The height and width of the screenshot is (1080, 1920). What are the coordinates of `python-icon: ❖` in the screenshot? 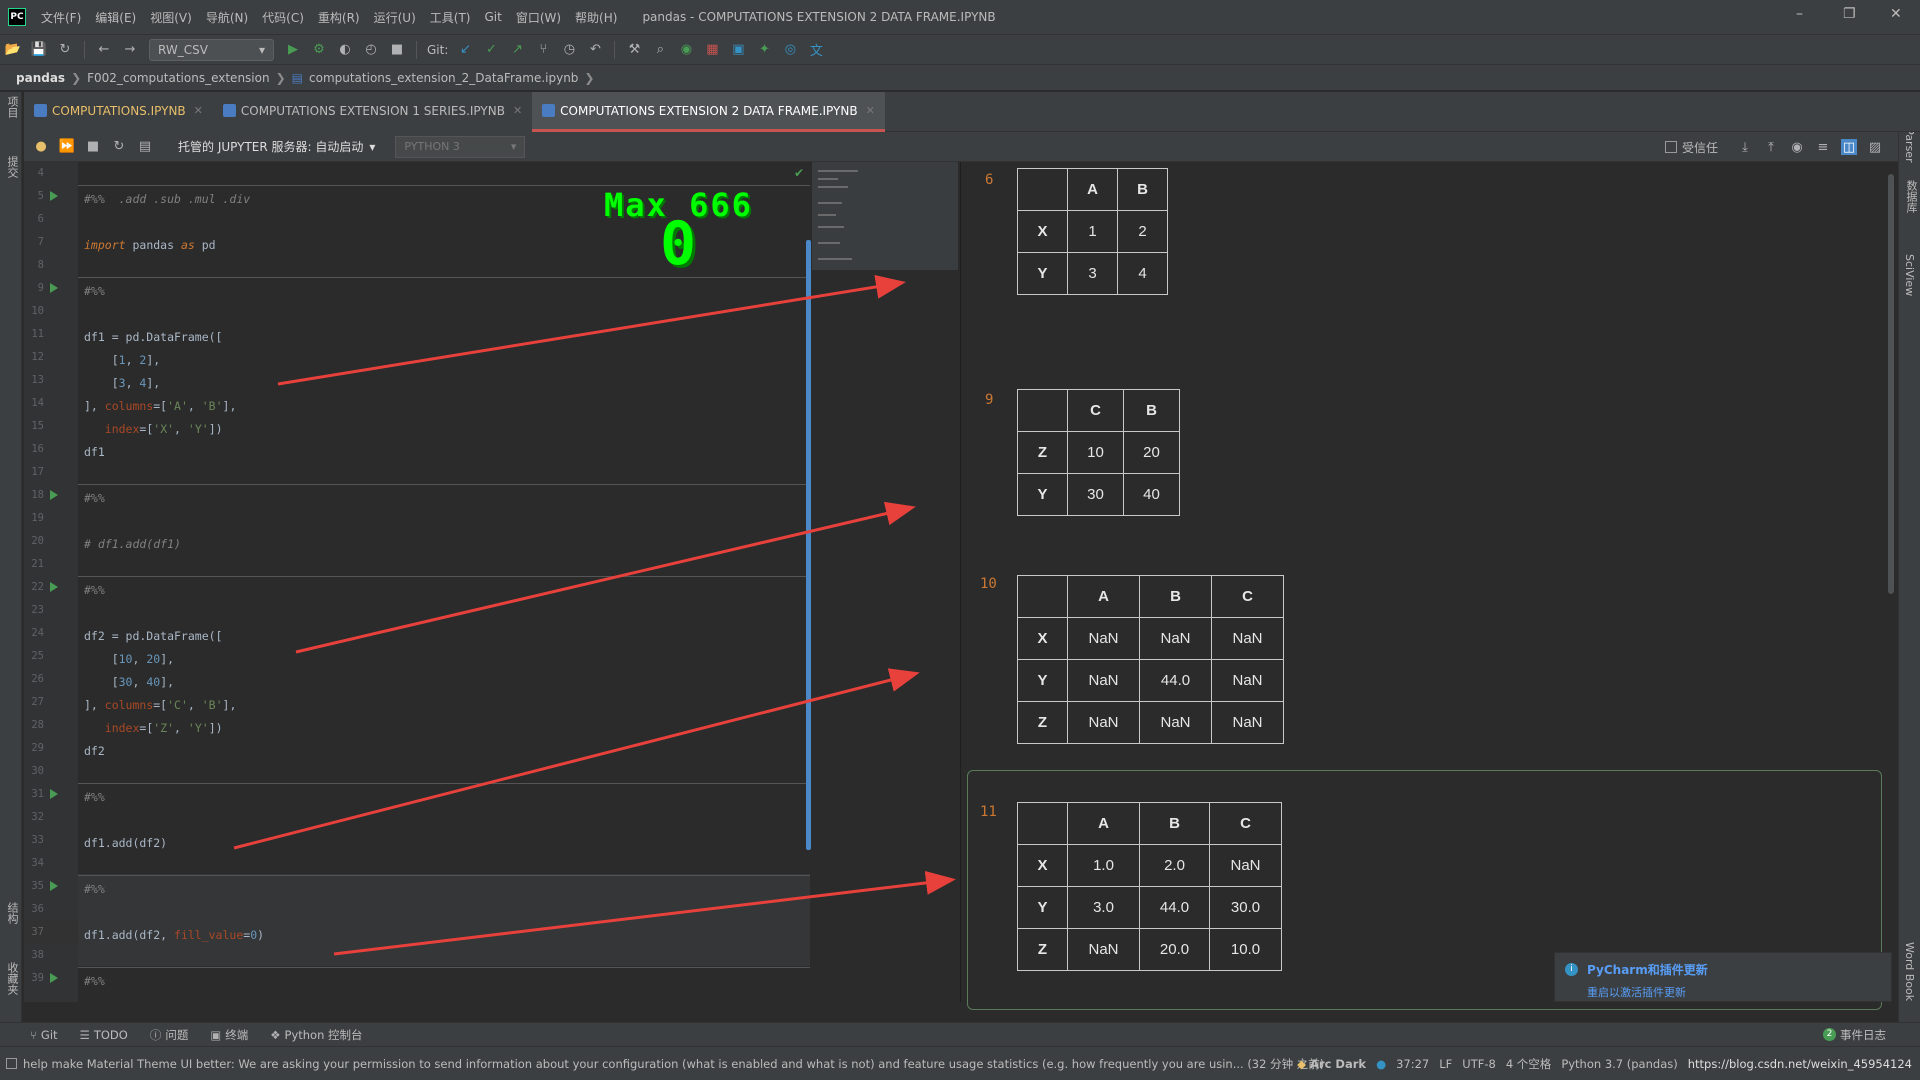 It's located at (275, 1034).